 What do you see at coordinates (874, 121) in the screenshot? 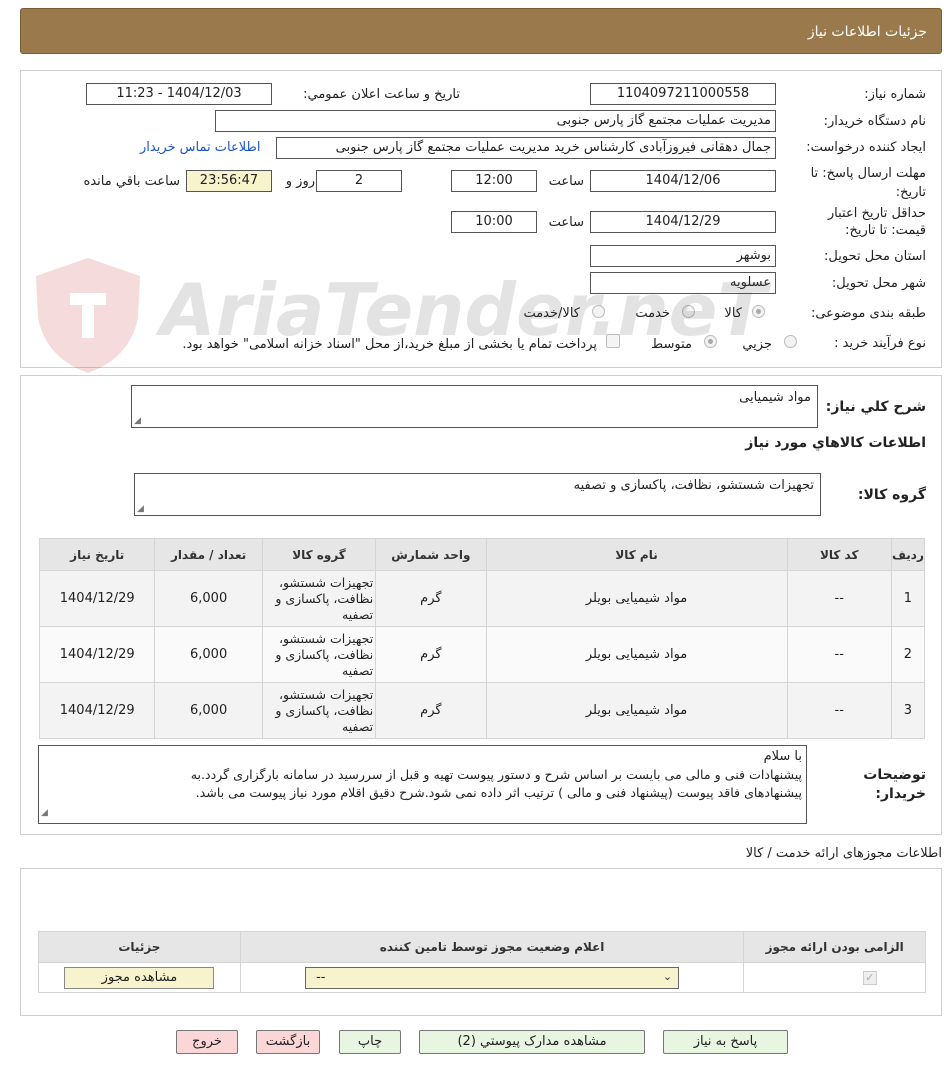
I see `buyer-org-label: نام دستگاه خريدار:` at bounding box center [874, 121].